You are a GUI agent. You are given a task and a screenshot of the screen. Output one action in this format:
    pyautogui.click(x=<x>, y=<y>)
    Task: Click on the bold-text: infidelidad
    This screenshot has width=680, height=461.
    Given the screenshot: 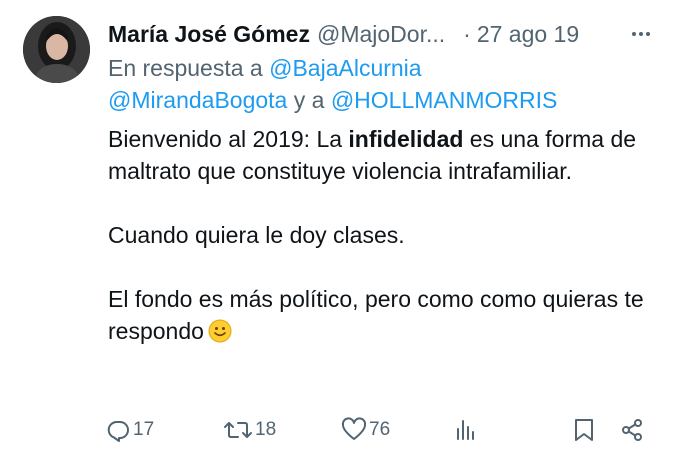 What is the action you would take?
    pyautogui.click(x=406, y=139)
    